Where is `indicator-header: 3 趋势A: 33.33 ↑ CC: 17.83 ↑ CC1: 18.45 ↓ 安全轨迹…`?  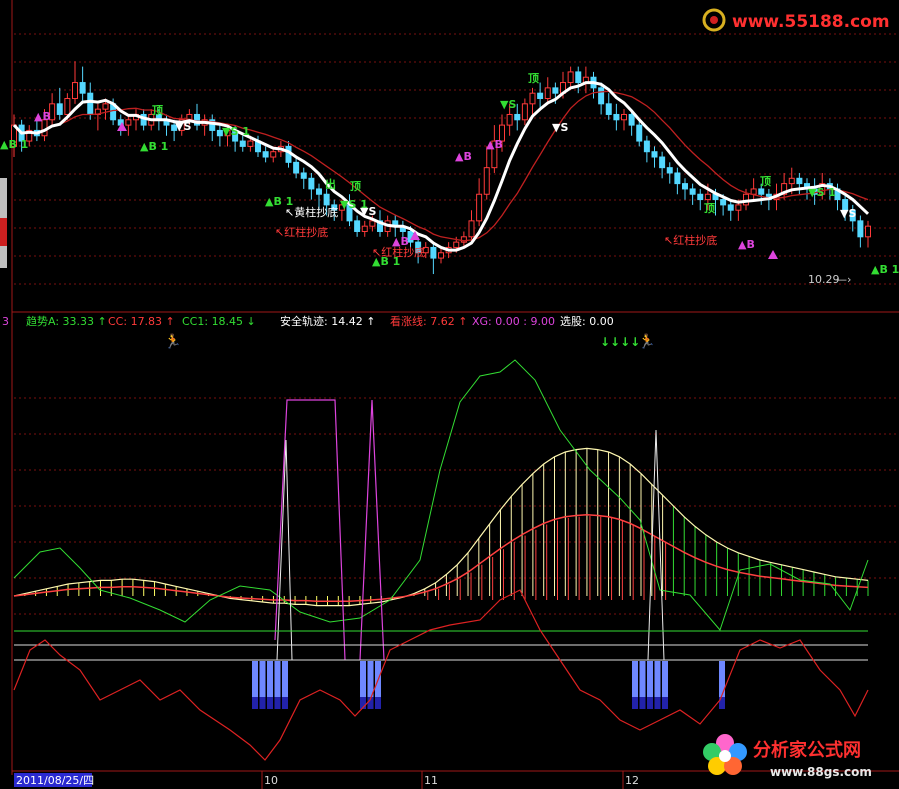
indicator-header: 3 趋势A: 33.33 ↑ CC: 17.83 ↑ CC1: 18.45 ↓ 安全轨迹… is located at coordinates (308, 321).